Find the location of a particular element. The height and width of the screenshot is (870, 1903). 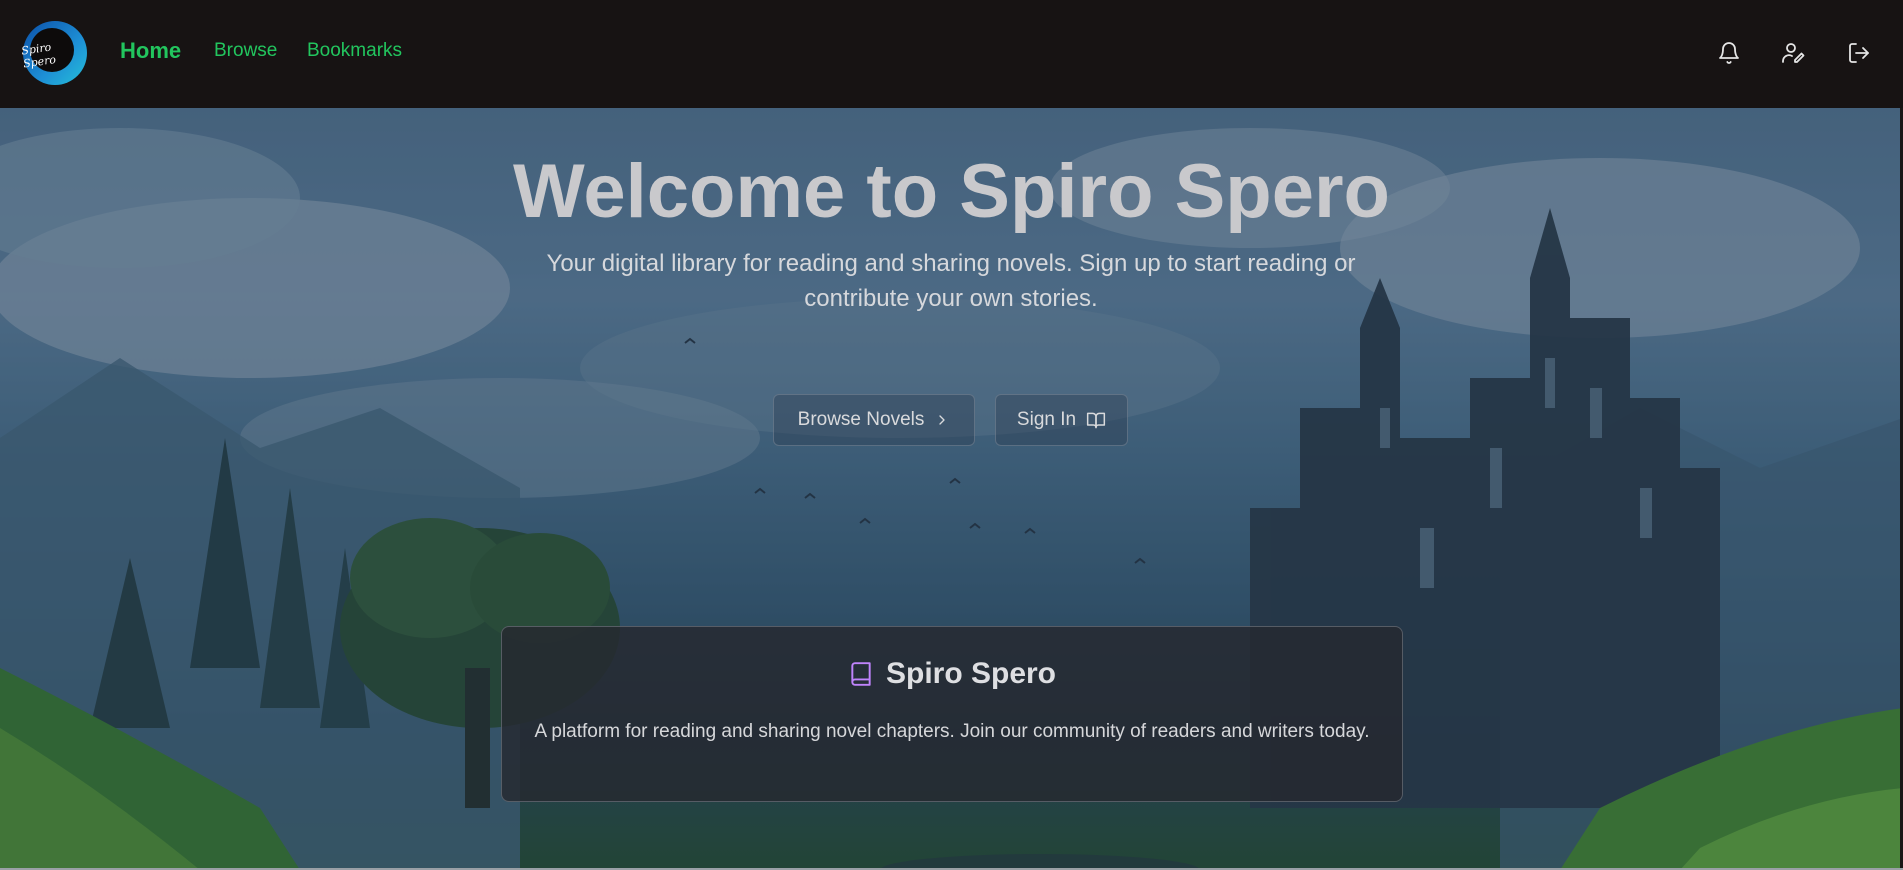

card-title-row: Spiro Spero is located at coordinates (952, 674).